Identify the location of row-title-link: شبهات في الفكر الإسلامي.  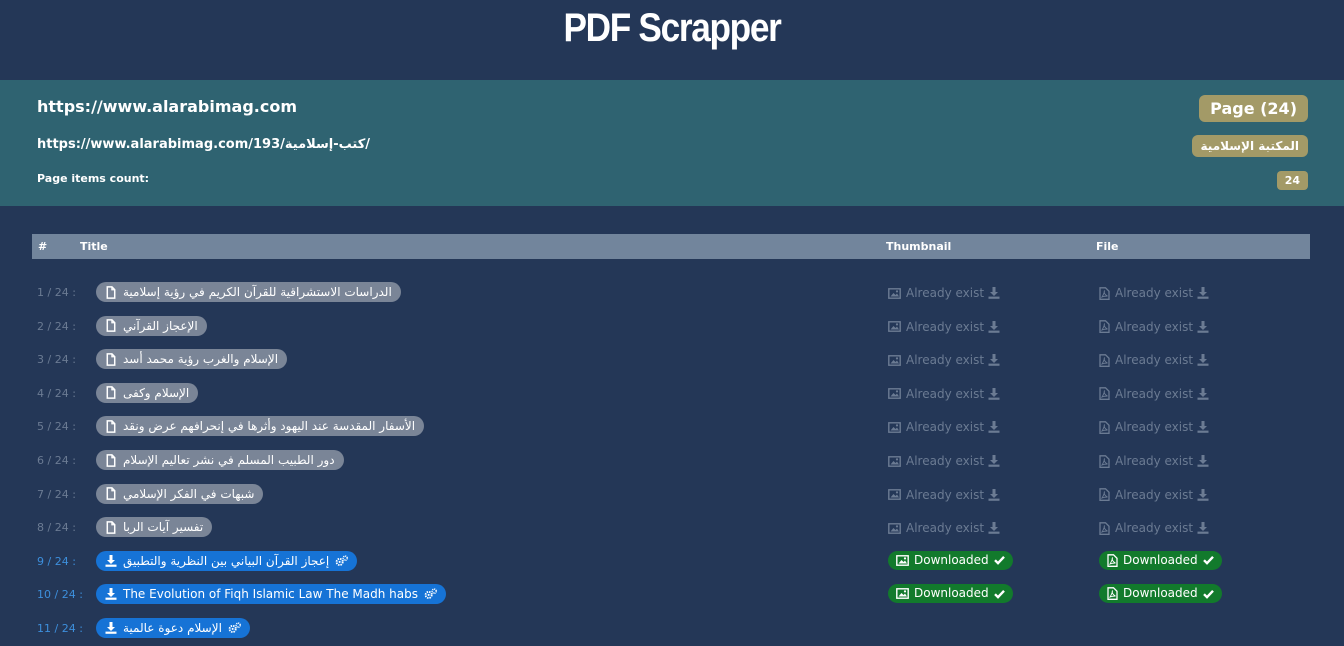
(180, 493).